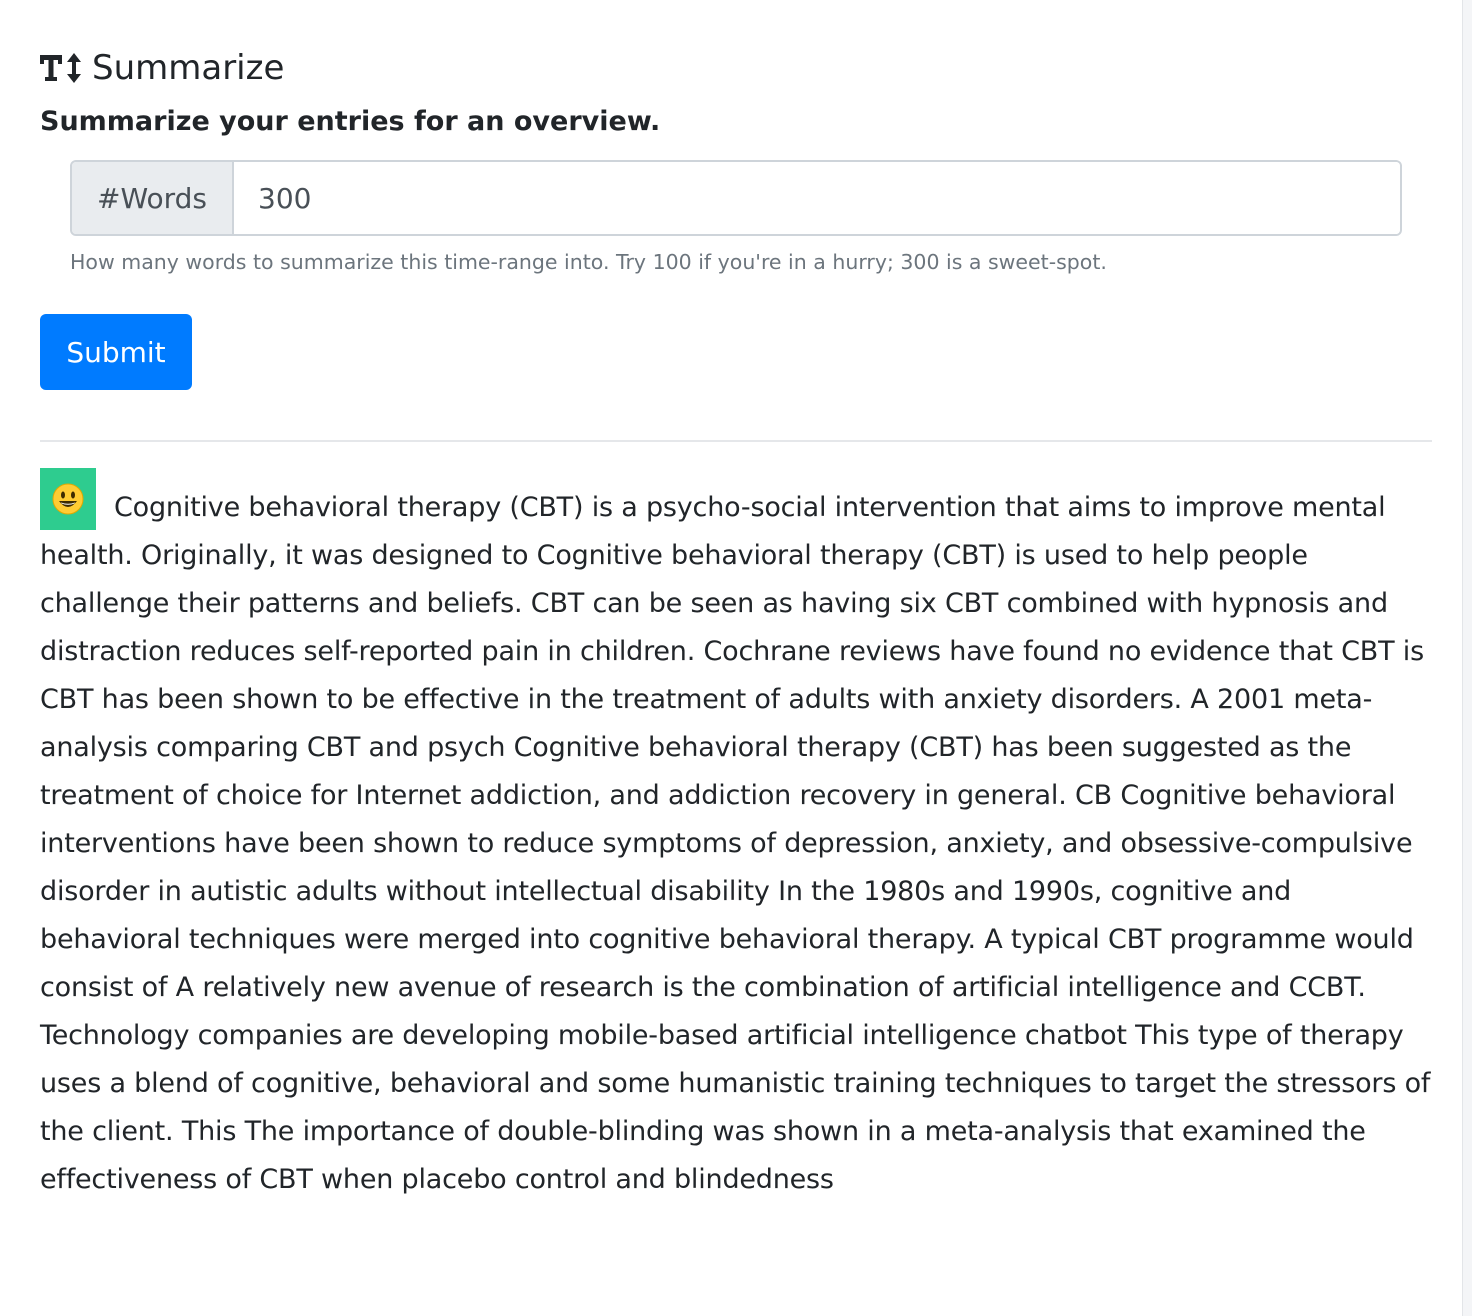  I want to click on page-subtitle: Summarize your entries for an overview., so click(350, 121).